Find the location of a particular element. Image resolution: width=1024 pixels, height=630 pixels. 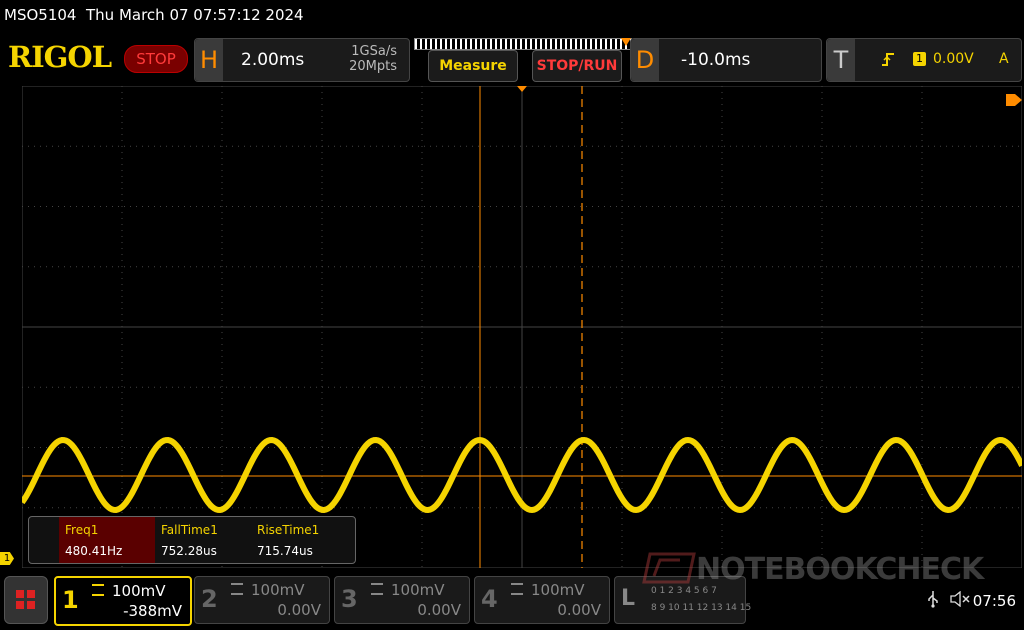

title-text: MSO5104 Thu March 07 07:57:12 2024 is located at coordinates (154, 15).